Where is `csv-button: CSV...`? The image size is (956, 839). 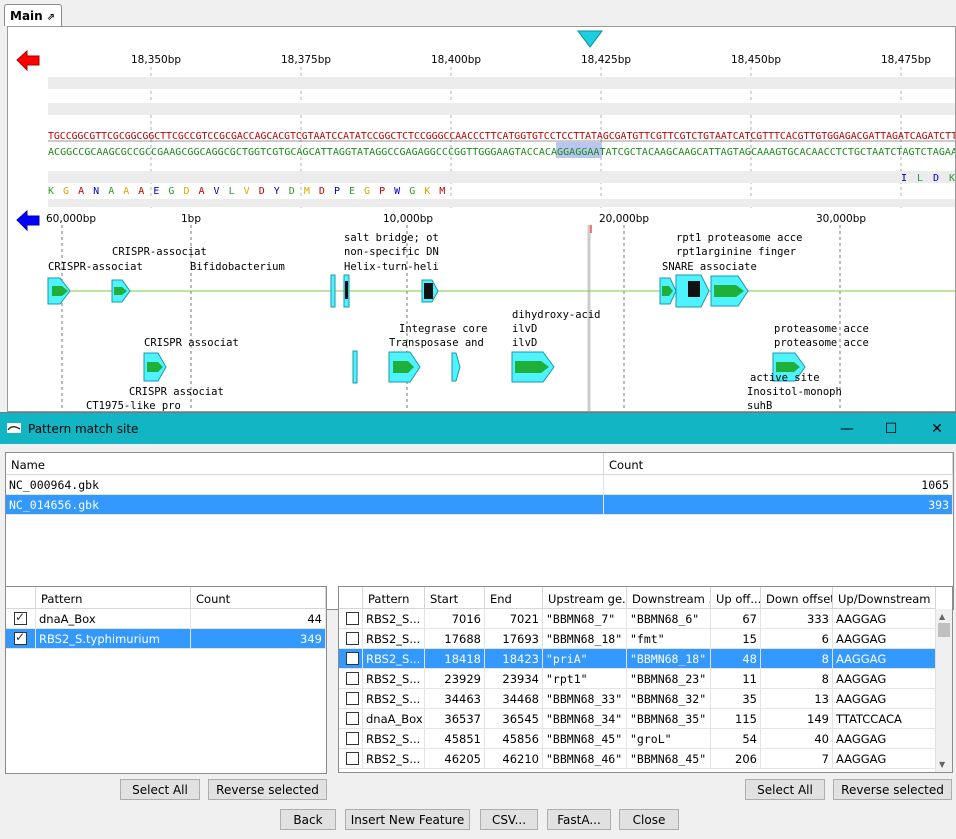
csv-button: CSV... is located at coordinates (509, 819).